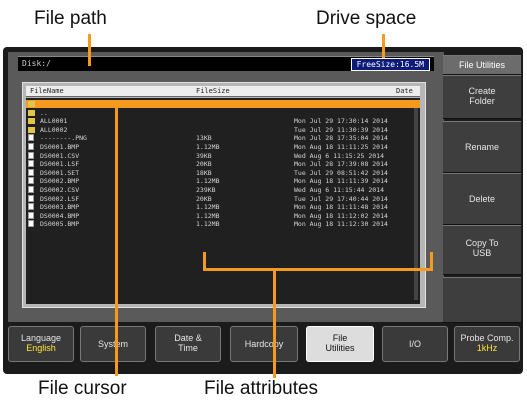 The height and width of the screenshot is (406, 527). Describe the element at coordinates (41, 338) in the screenshot. I see `language-label: Language` at that location.